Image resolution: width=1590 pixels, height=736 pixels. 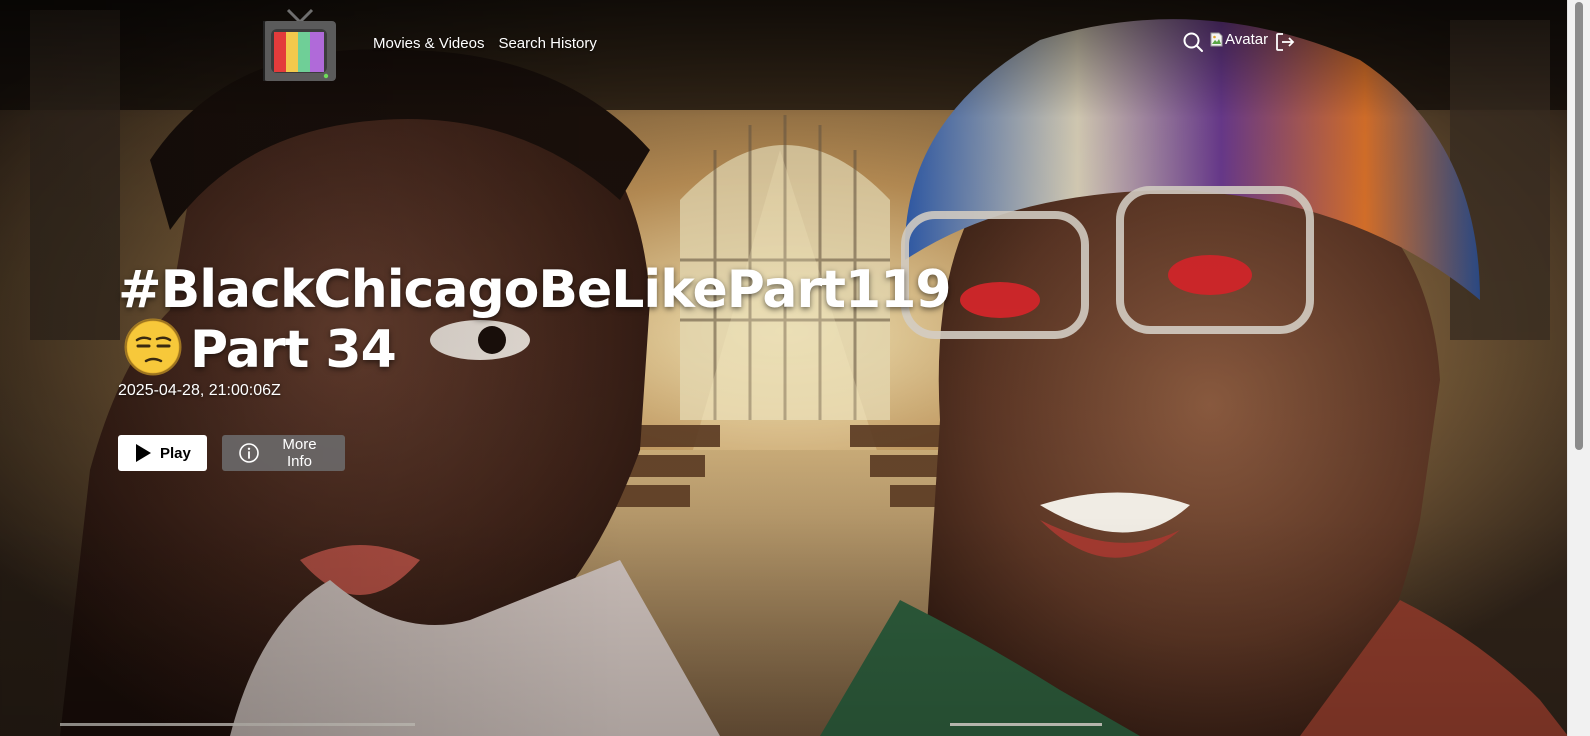 What do you see at coordinates (293, 350) in the screenshot?
I see `hero-title-line-2: Part 34` at bounding box center [293, 350].